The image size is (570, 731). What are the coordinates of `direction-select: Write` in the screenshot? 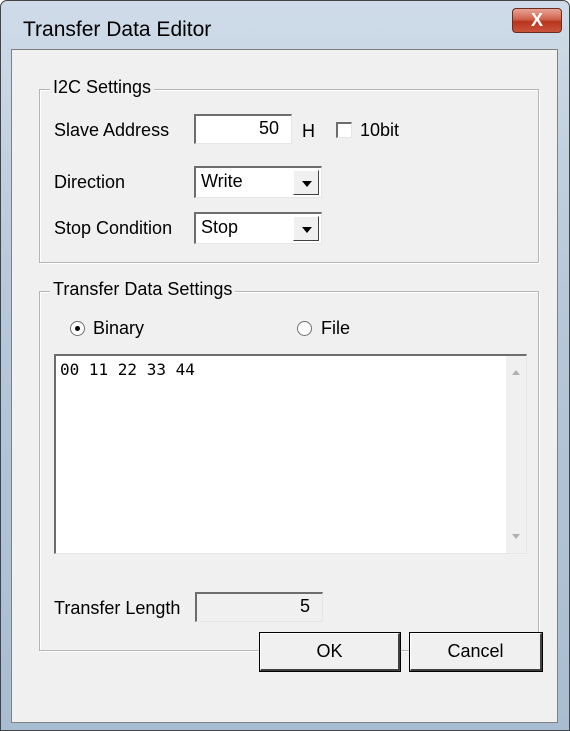 It's located at (258, 182).